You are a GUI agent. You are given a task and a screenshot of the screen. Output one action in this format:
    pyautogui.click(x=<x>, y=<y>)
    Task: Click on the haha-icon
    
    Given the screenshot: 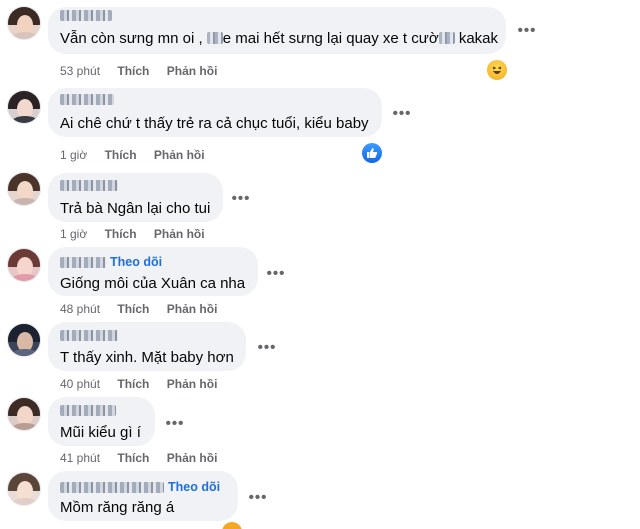 What is the action you would take?
    pyautogui.click(x=497, y=70)
    